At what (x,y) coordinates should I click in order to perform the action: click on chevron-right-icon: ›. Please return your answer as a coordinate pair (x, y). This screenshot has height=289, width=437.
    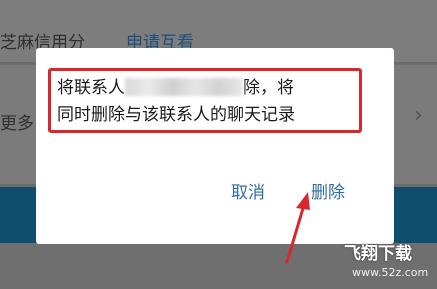
    Looking at the image, I should click on (418, 115).